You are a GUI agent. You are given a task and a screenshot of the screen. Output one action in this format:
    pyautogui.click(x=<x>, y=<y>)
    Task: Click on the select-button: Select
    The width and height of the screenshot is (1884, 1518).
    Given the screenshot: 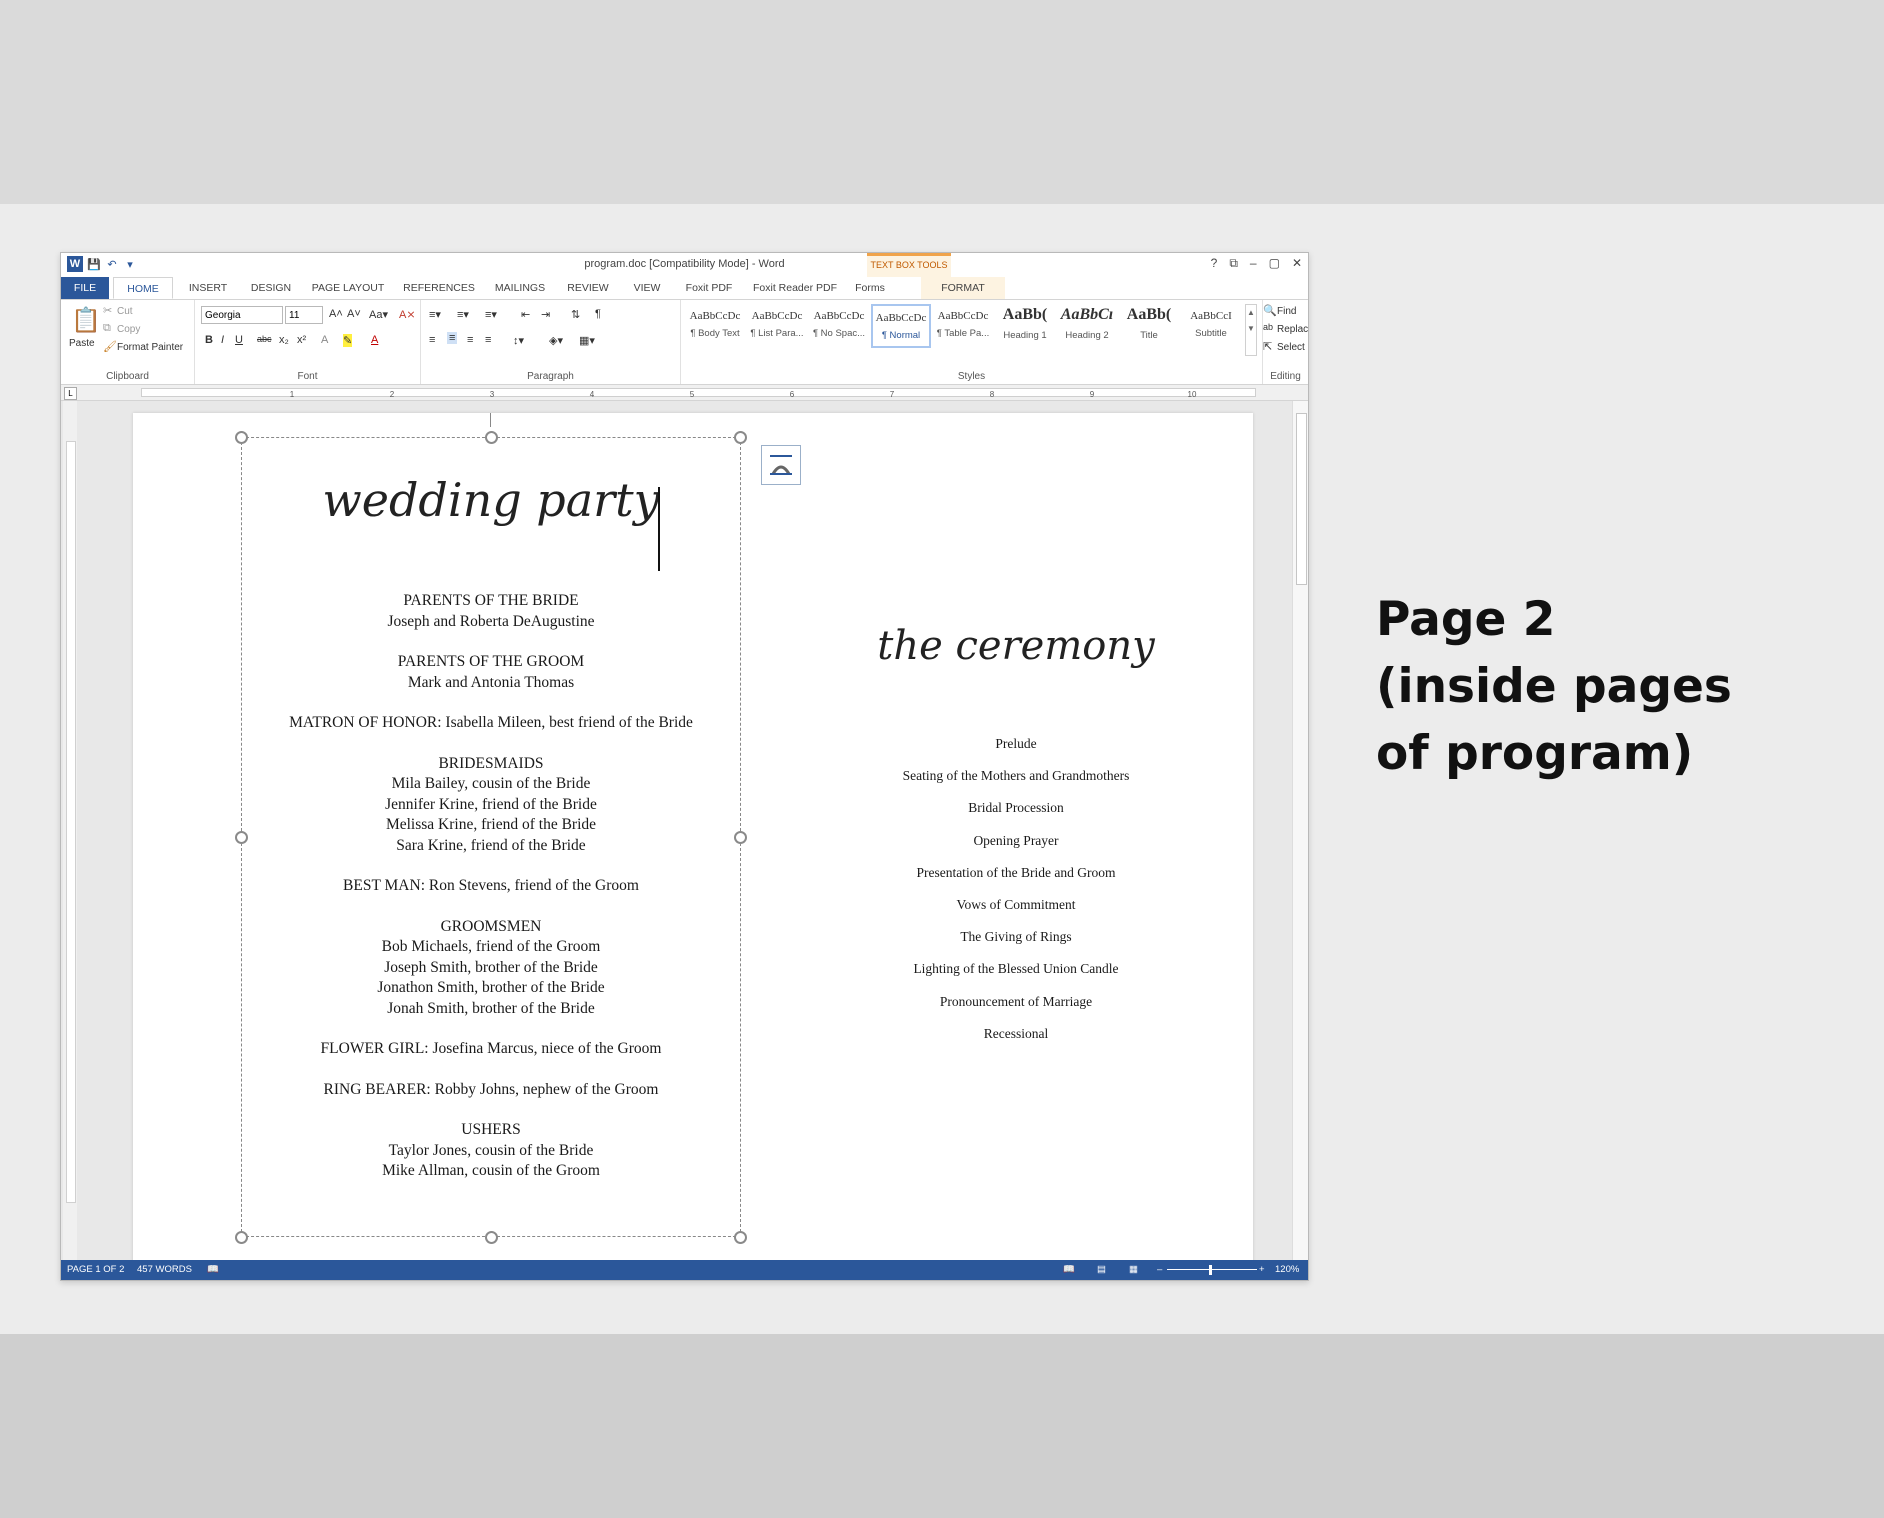 What is the action you would take?
    pyautogui.click(x=1291, y=347)
    